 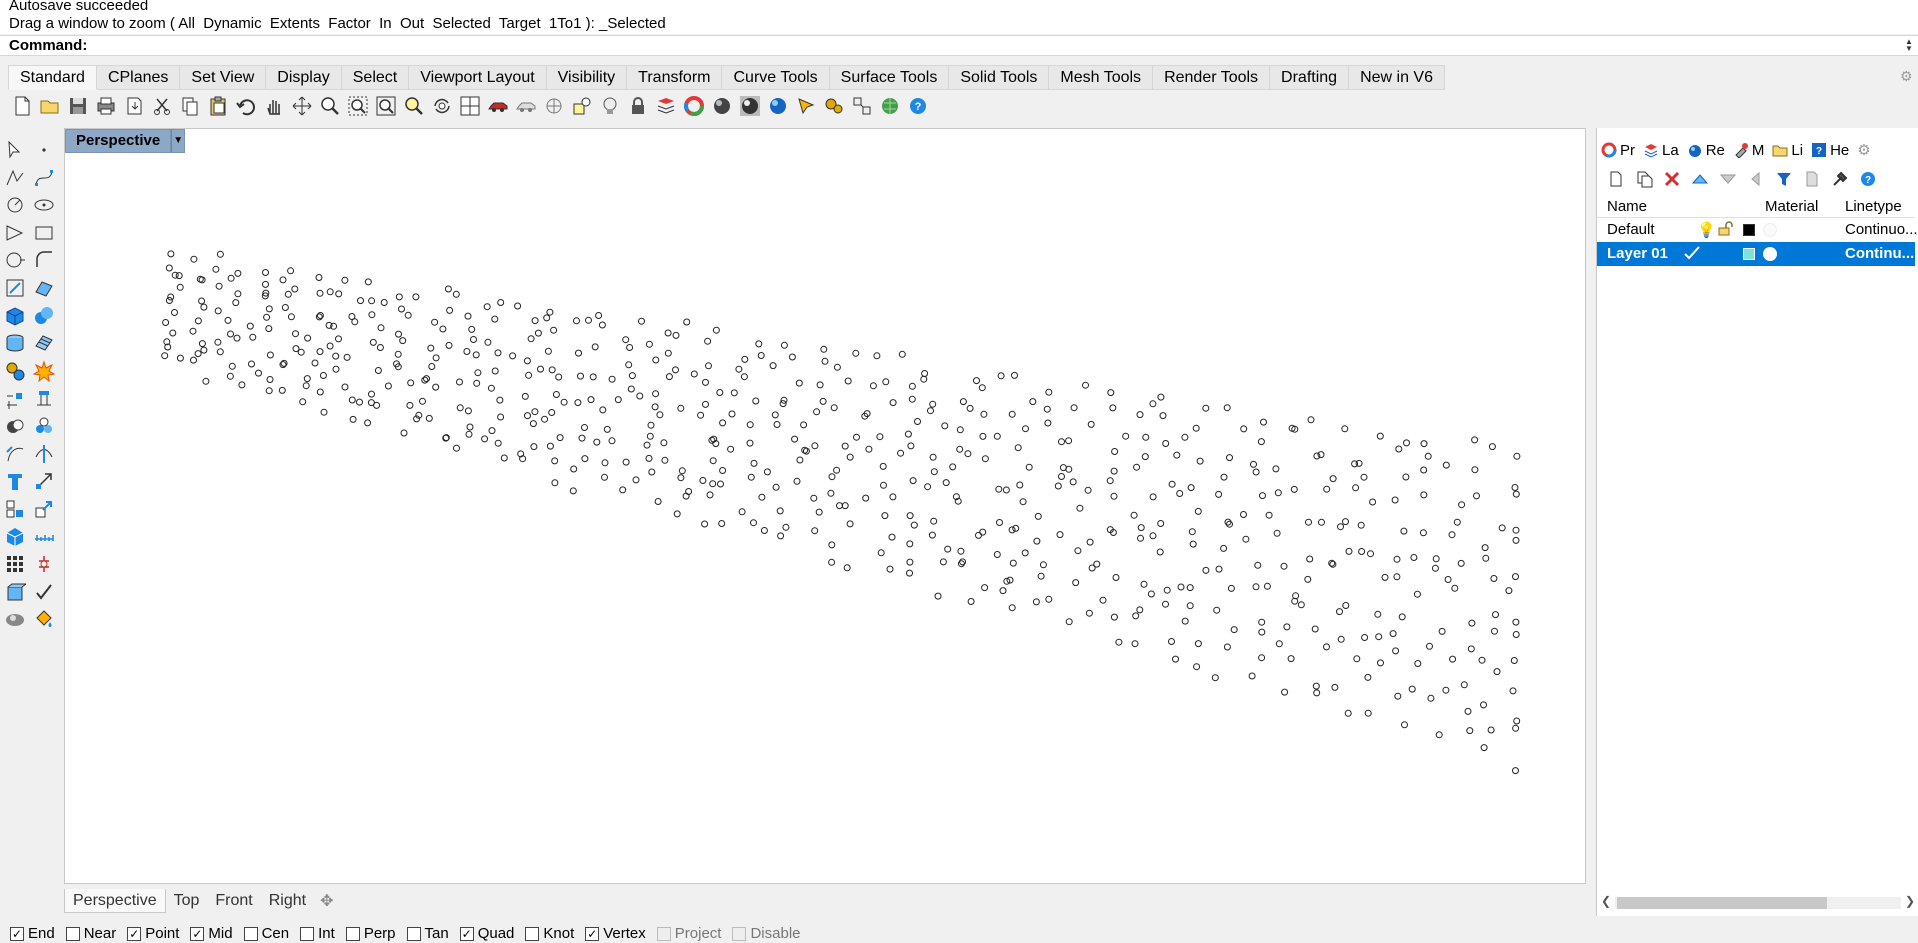 I want to click on scroll-thumb, so click(x=1722, y=903).